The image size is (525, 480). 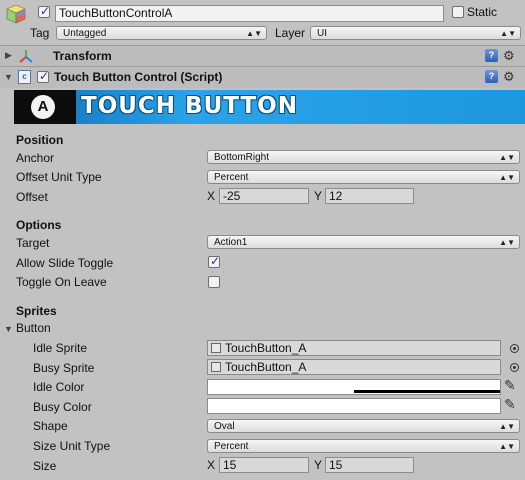 What do you see at coordinates (59, 387) in the screenshot?
I see `idle-color-label: Idle Color` at bounding box center [59, 387].